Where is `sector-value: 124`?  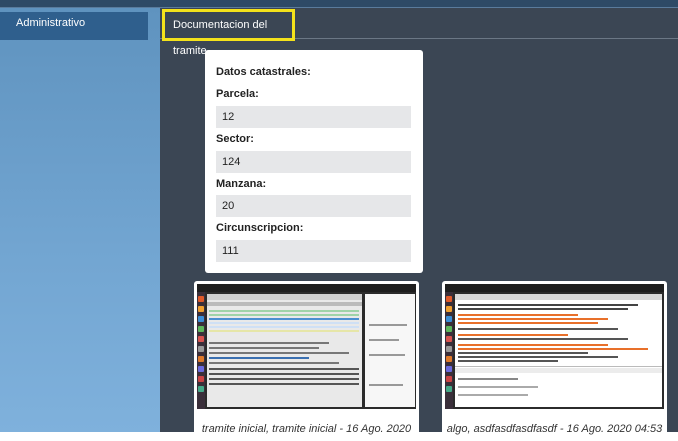 sector-value: 124 is located at coordinates (313, 162).